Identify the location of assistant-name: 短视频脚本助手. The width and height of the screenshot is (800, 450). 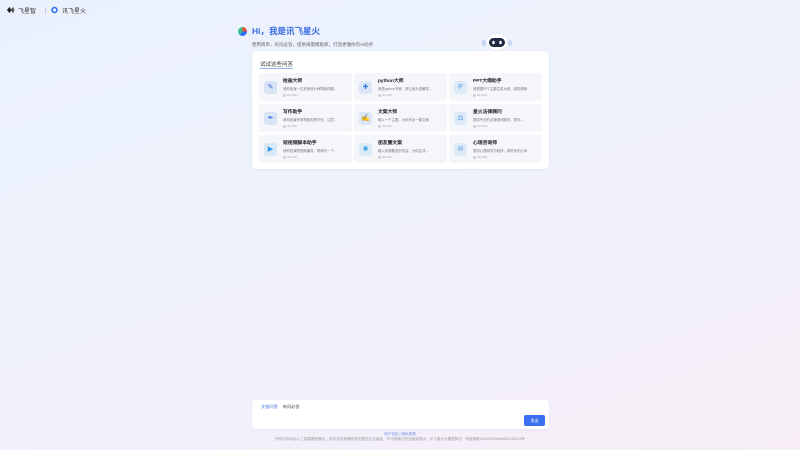
(300, 143).